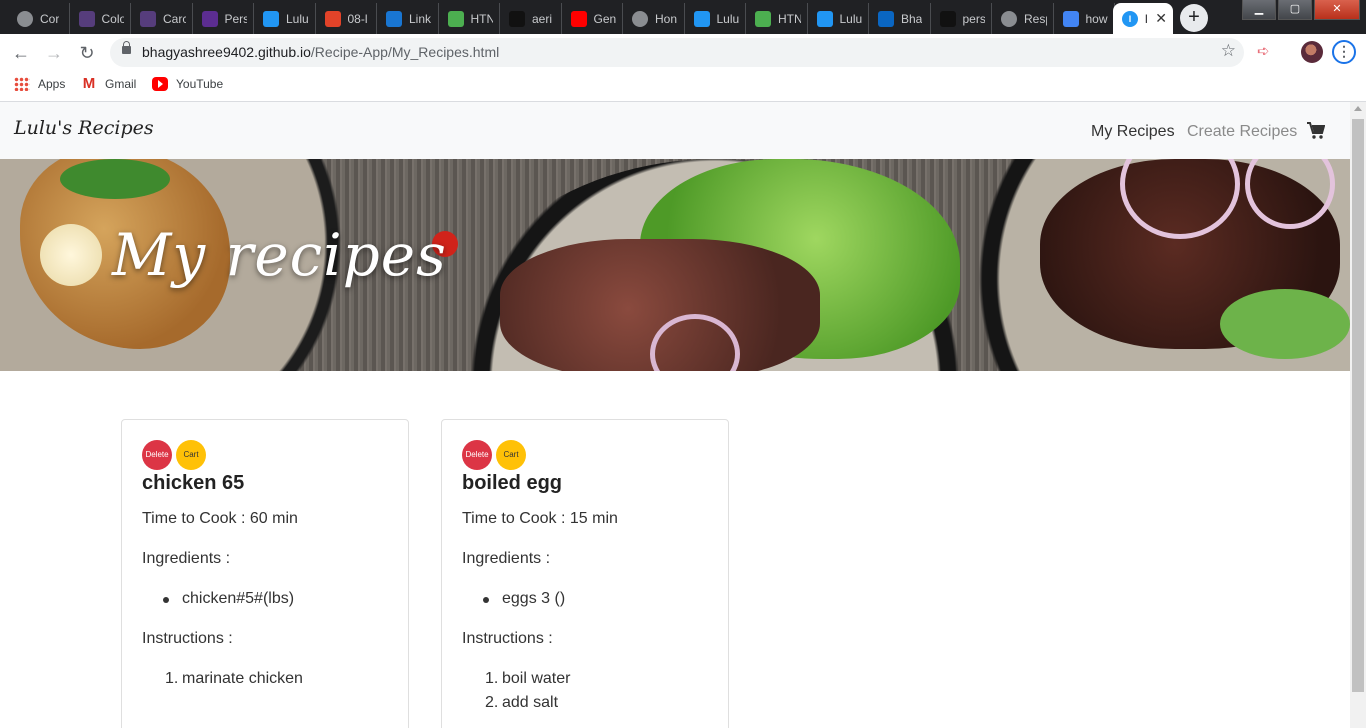 The image size is (1366, 728). What do you see at coordinates (1035, 18) in the screenshot?
I see `tab-label: Resp` at bounding box center [1035, 18].